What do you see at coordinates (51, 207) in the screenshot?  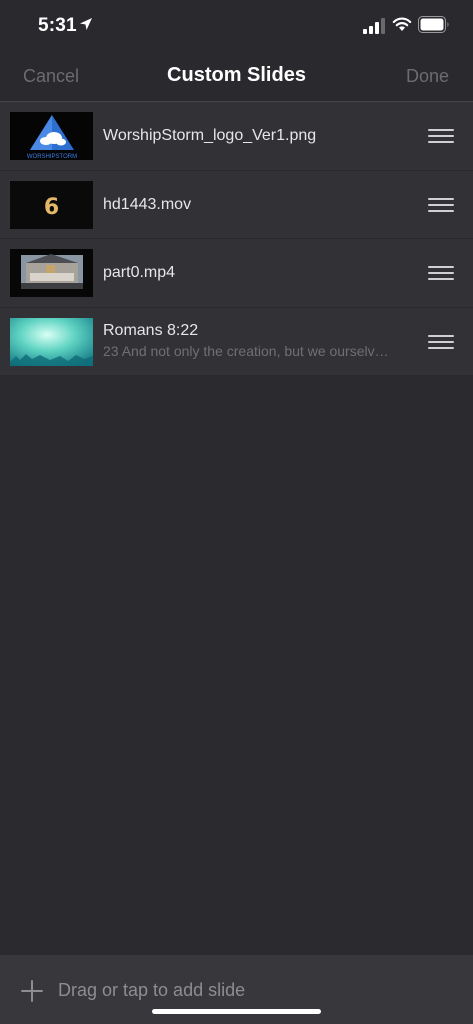 I see `countdown-digit: 6` at bounding box center [51, 207].